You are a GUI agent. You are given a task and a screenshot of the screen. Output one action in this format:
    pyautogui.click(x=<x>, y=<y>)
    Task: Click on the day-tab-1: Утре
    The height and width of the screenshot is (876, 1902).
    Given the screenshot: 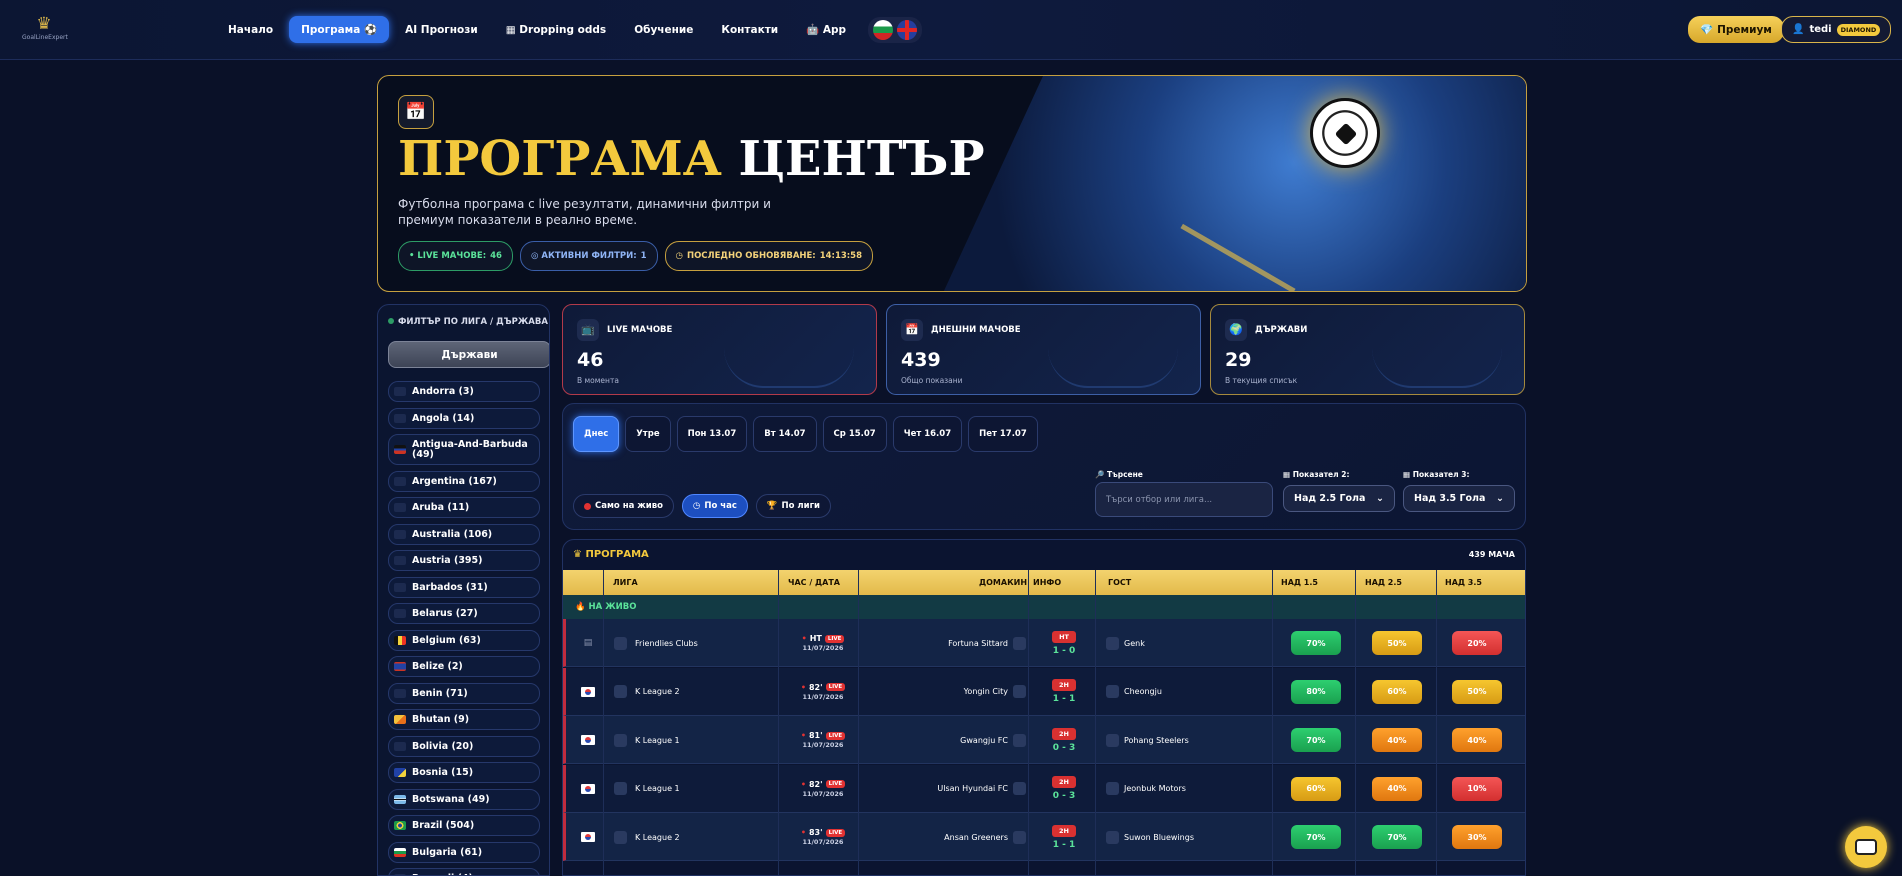 What is the action you would take?
    pyautogui.click(x=648, y=434)
    